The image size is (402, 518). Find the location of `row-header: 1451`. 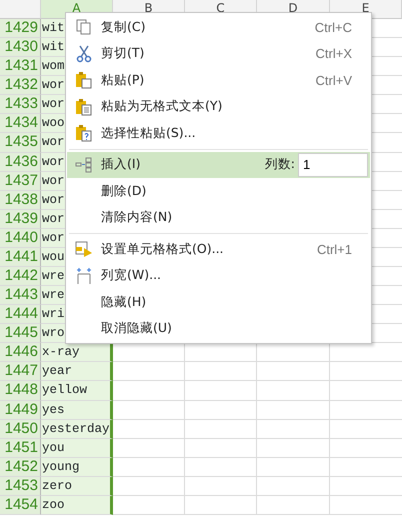

row-header: 1451 is located at coordinates (20, 448).